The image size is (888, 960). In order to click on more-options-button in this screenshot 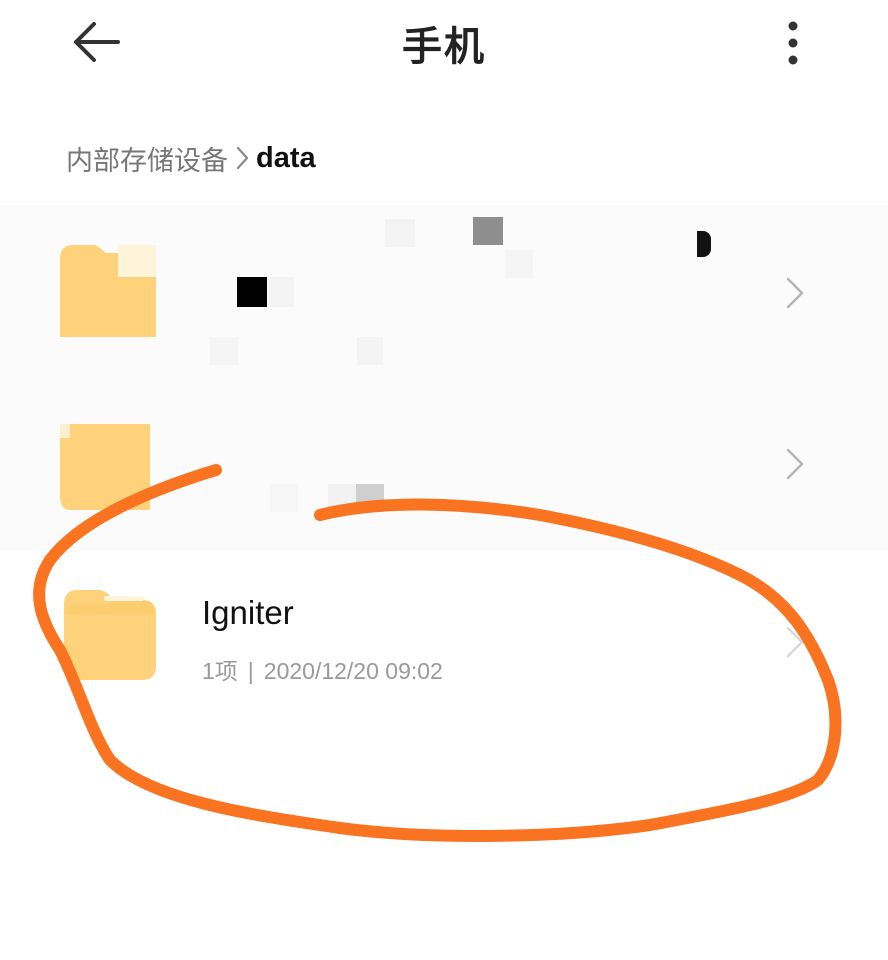, I will do `click(793, 43)`.